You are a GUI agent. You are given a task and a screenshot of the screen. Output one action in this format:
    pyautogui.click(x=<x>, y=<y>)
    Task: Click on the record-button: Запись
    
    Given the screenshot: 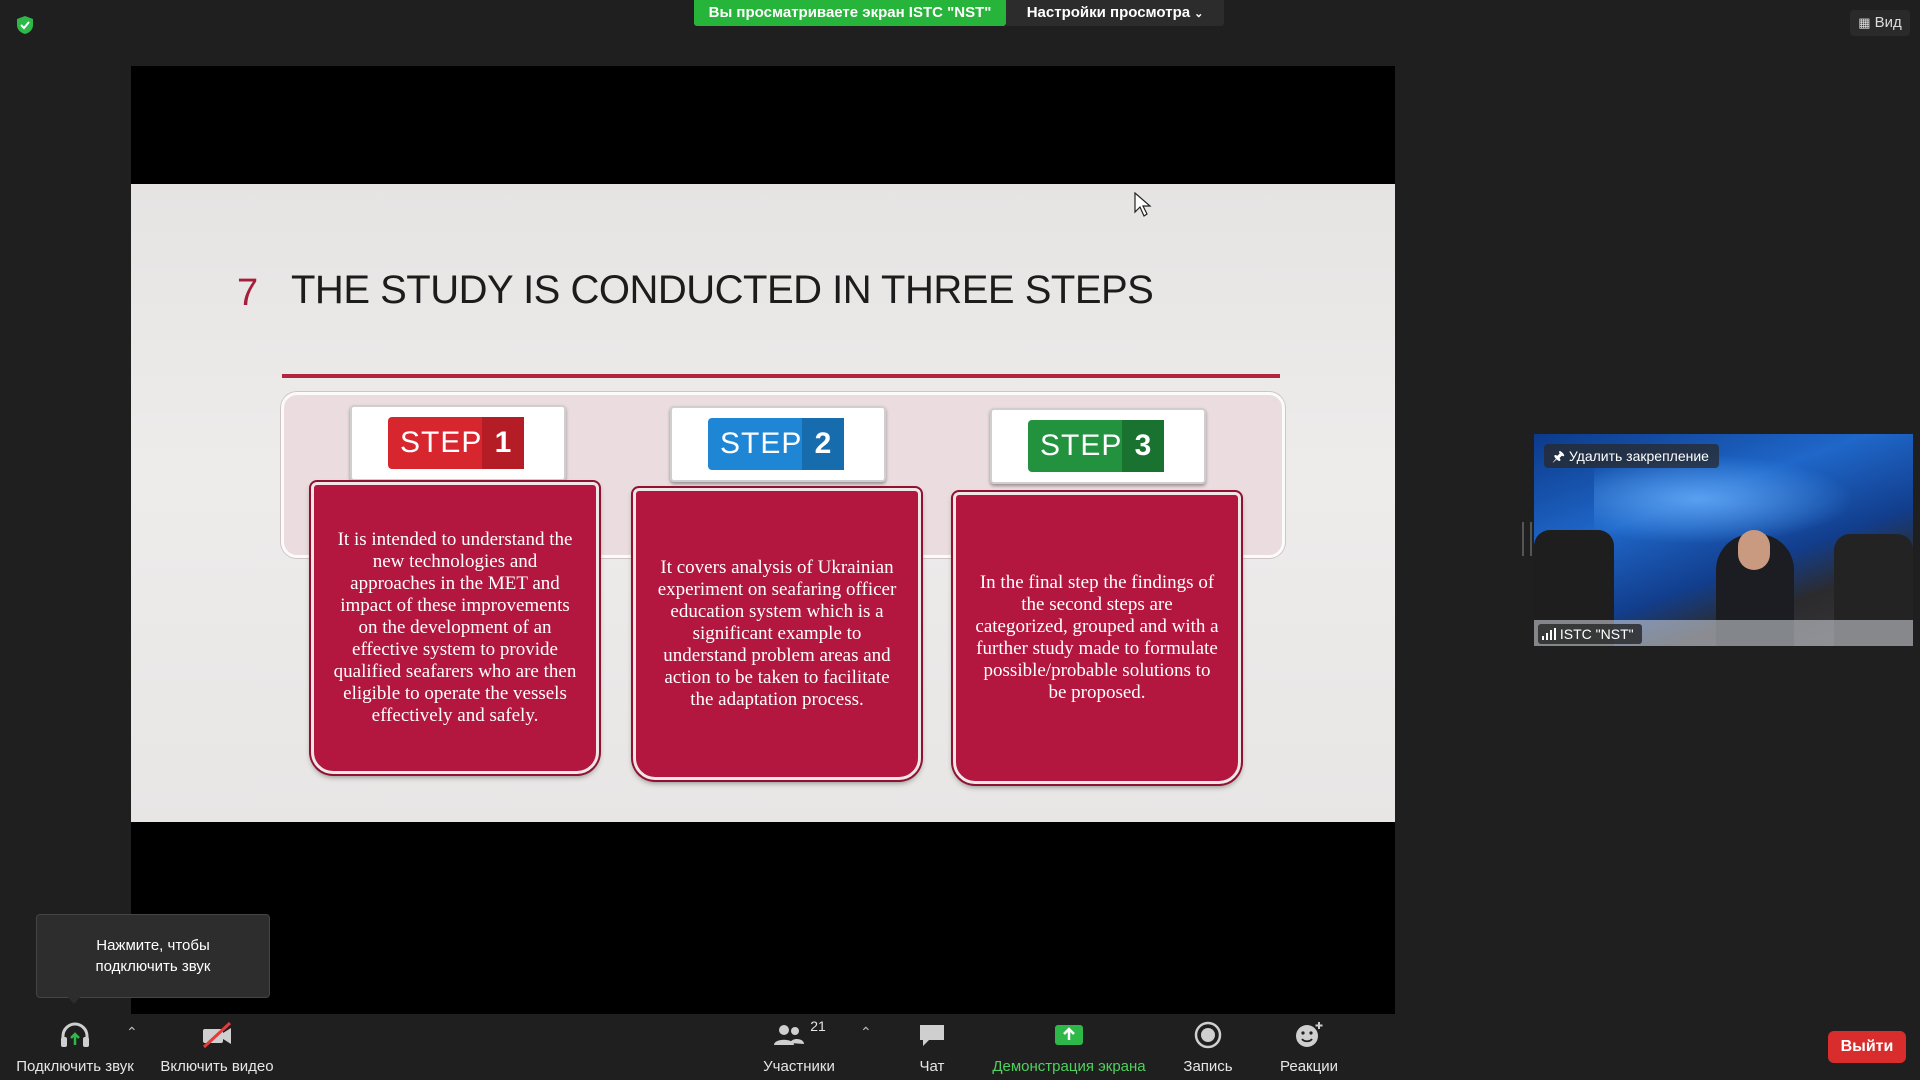 What is the action you would take?
    pyautogui.click(x=1208, y=1046)
    